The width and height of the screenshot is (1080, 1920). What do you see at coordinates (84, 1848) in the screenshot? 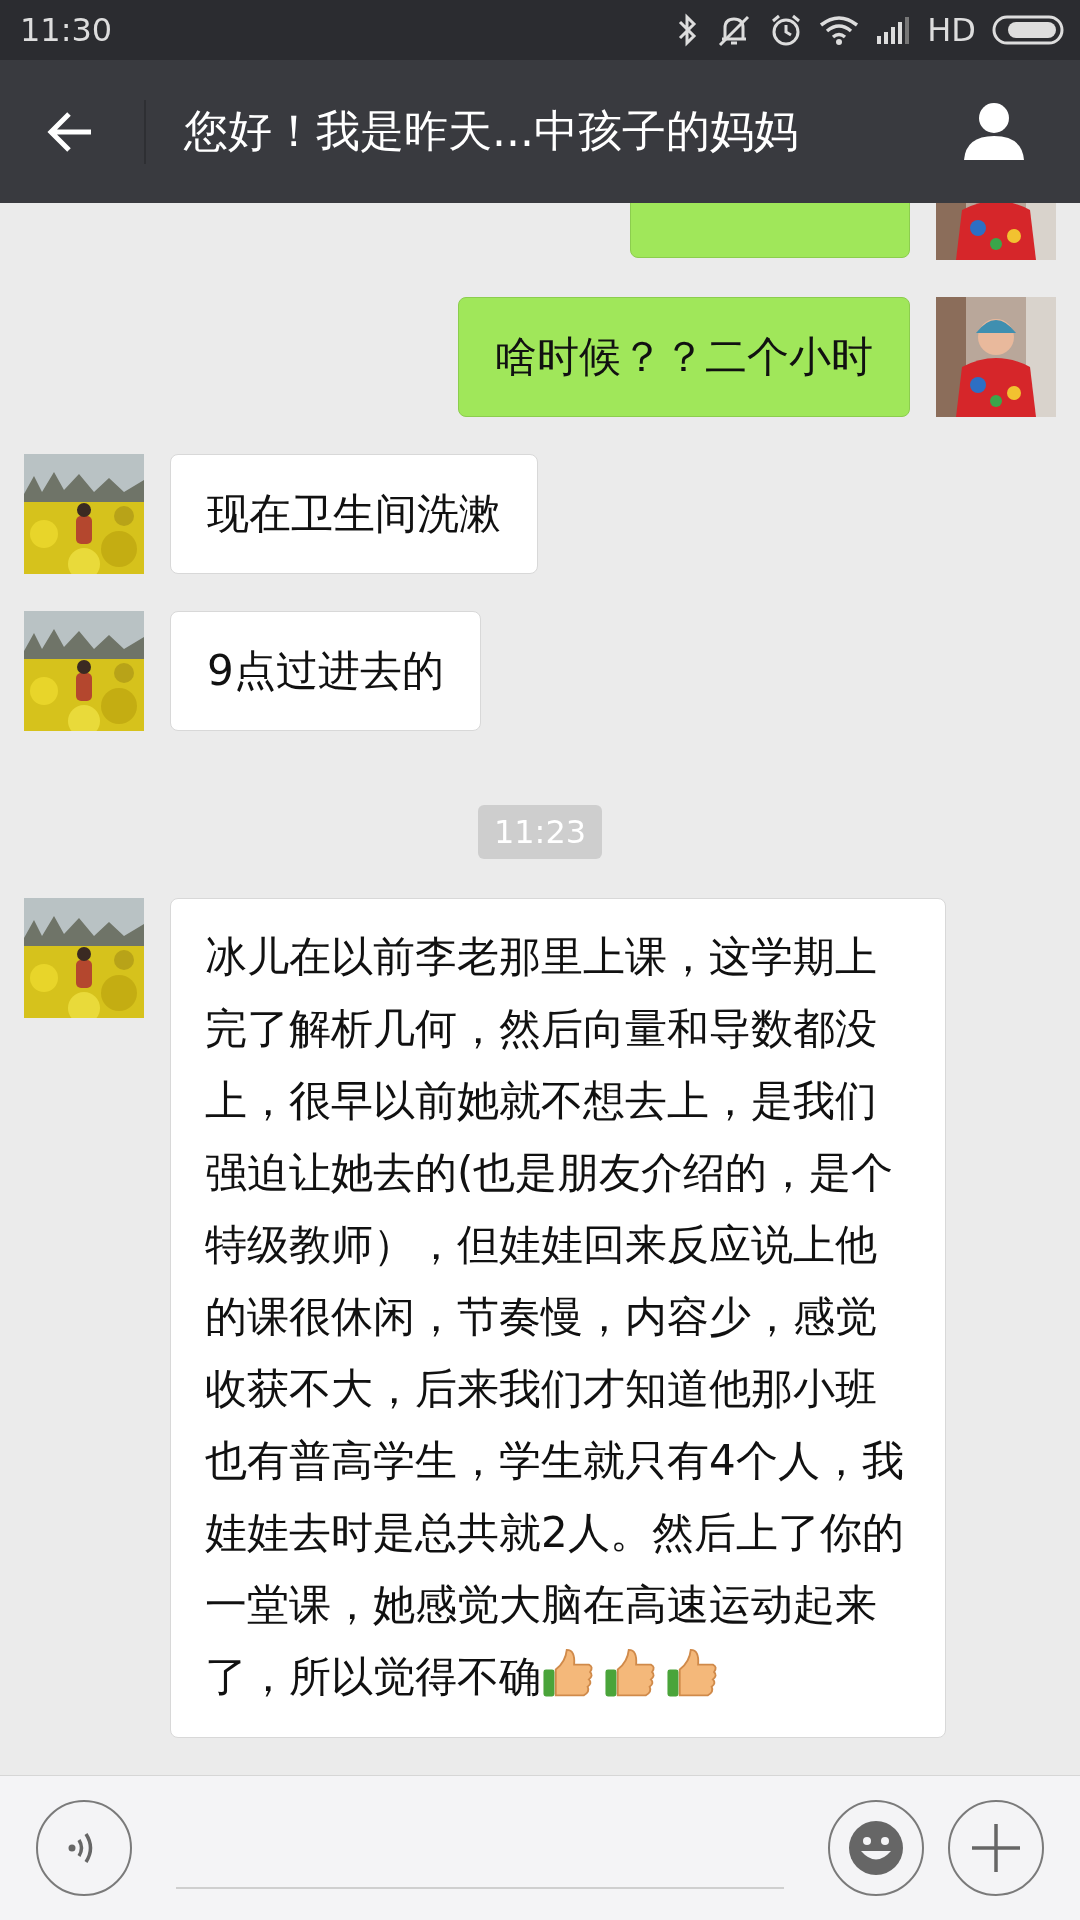
I see `voice-button` at bounding box center [84, 1848].